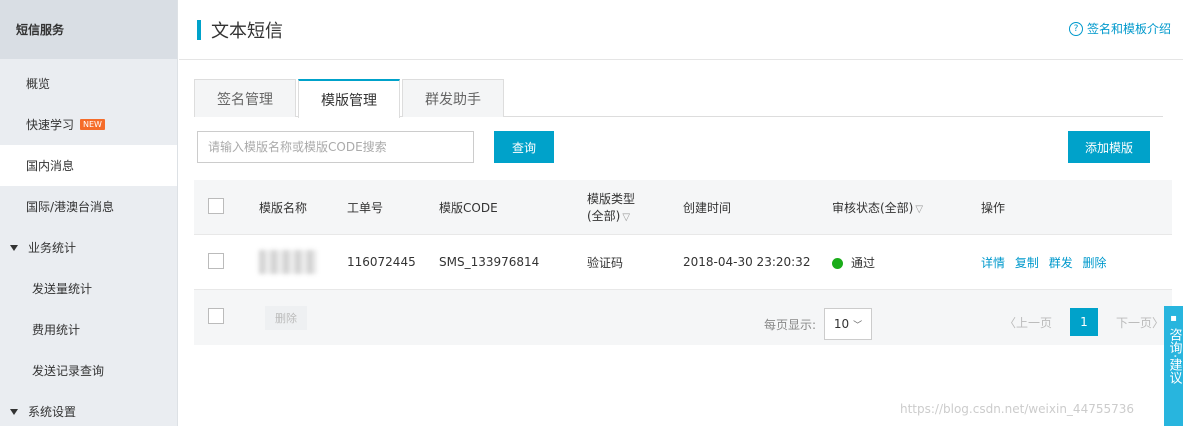 The height and width of the screenshot is (426, 1183). What do you see at coordinates (678, 98) in the screenshot?
I see `tab-bar: 签名管理 模版管理 群发助手` at bounding box center [678, 98].